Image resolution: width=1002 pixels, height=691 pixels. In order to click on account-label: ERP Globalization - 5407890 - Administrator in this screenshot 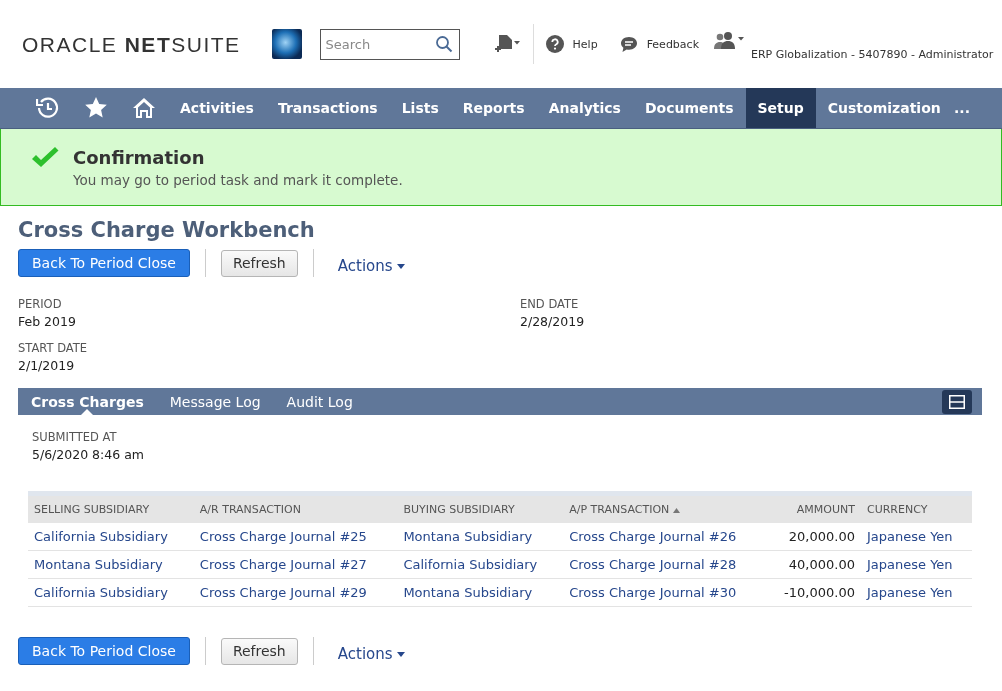, I will do `click(872, 54)`.